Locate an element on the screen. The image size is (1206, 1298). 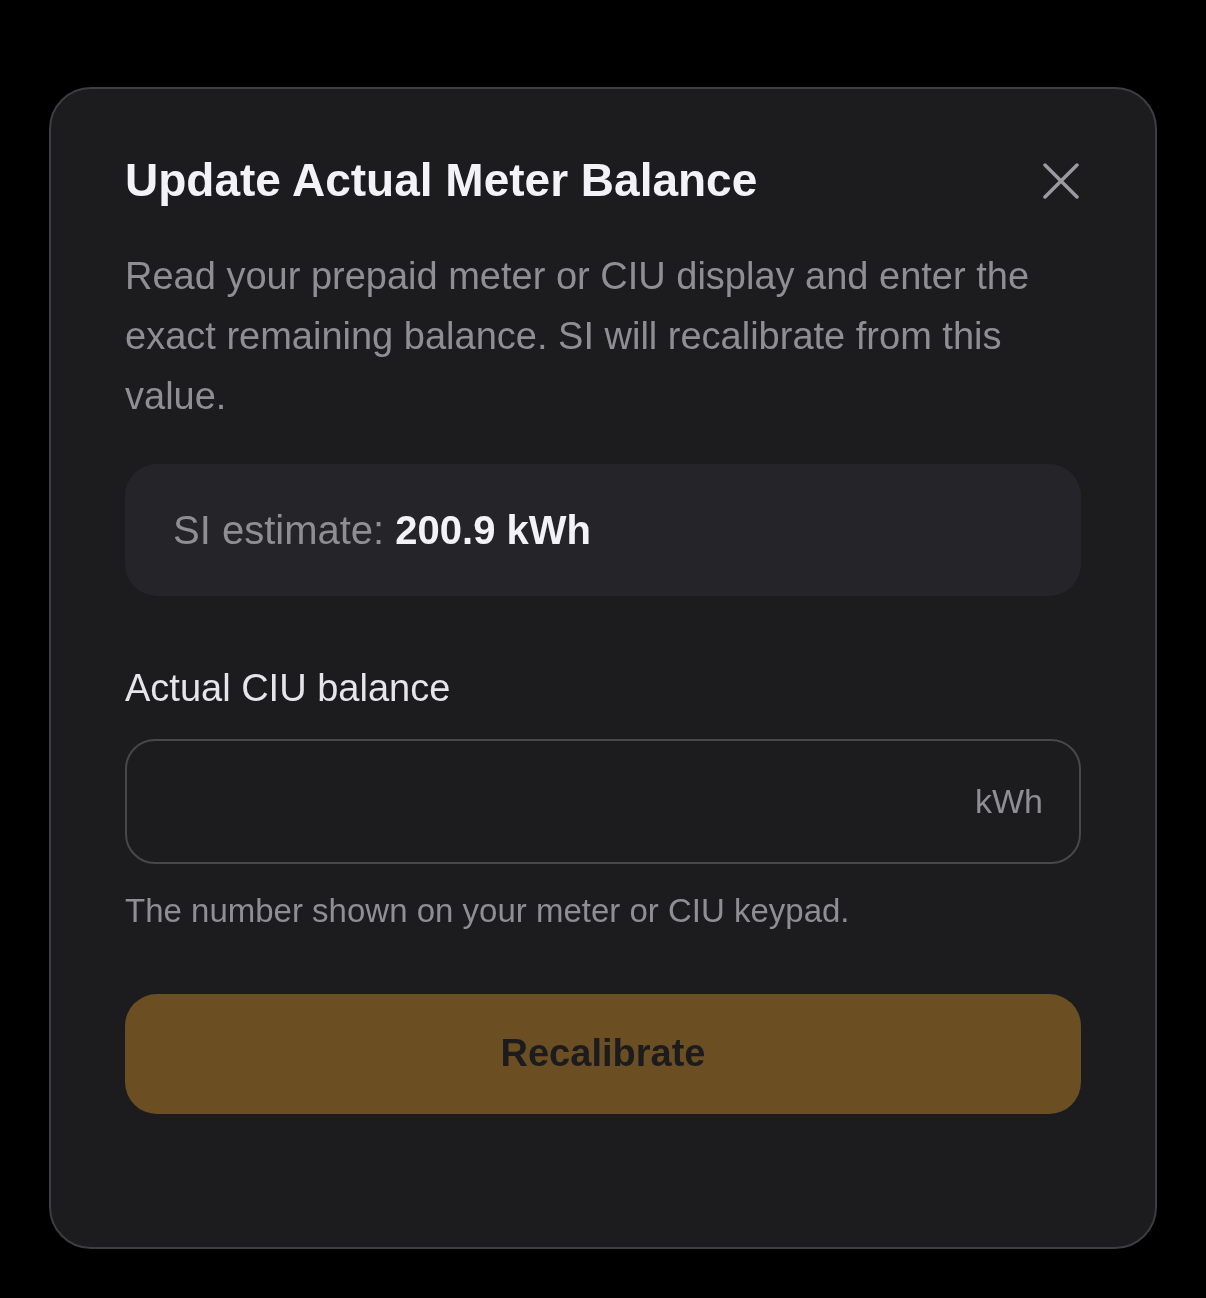
unit-label: kWh is located at coordinates (1009, 802).